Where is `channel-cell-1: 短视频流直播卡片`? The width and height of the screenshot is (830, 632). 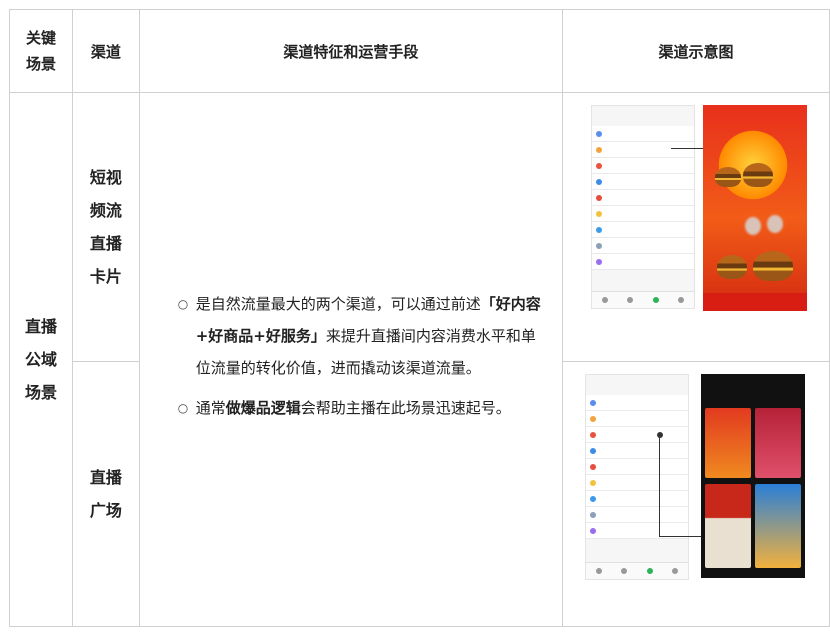
channel-cell-1: 短视频流直播卡片 is located at coordinates (106, 227).